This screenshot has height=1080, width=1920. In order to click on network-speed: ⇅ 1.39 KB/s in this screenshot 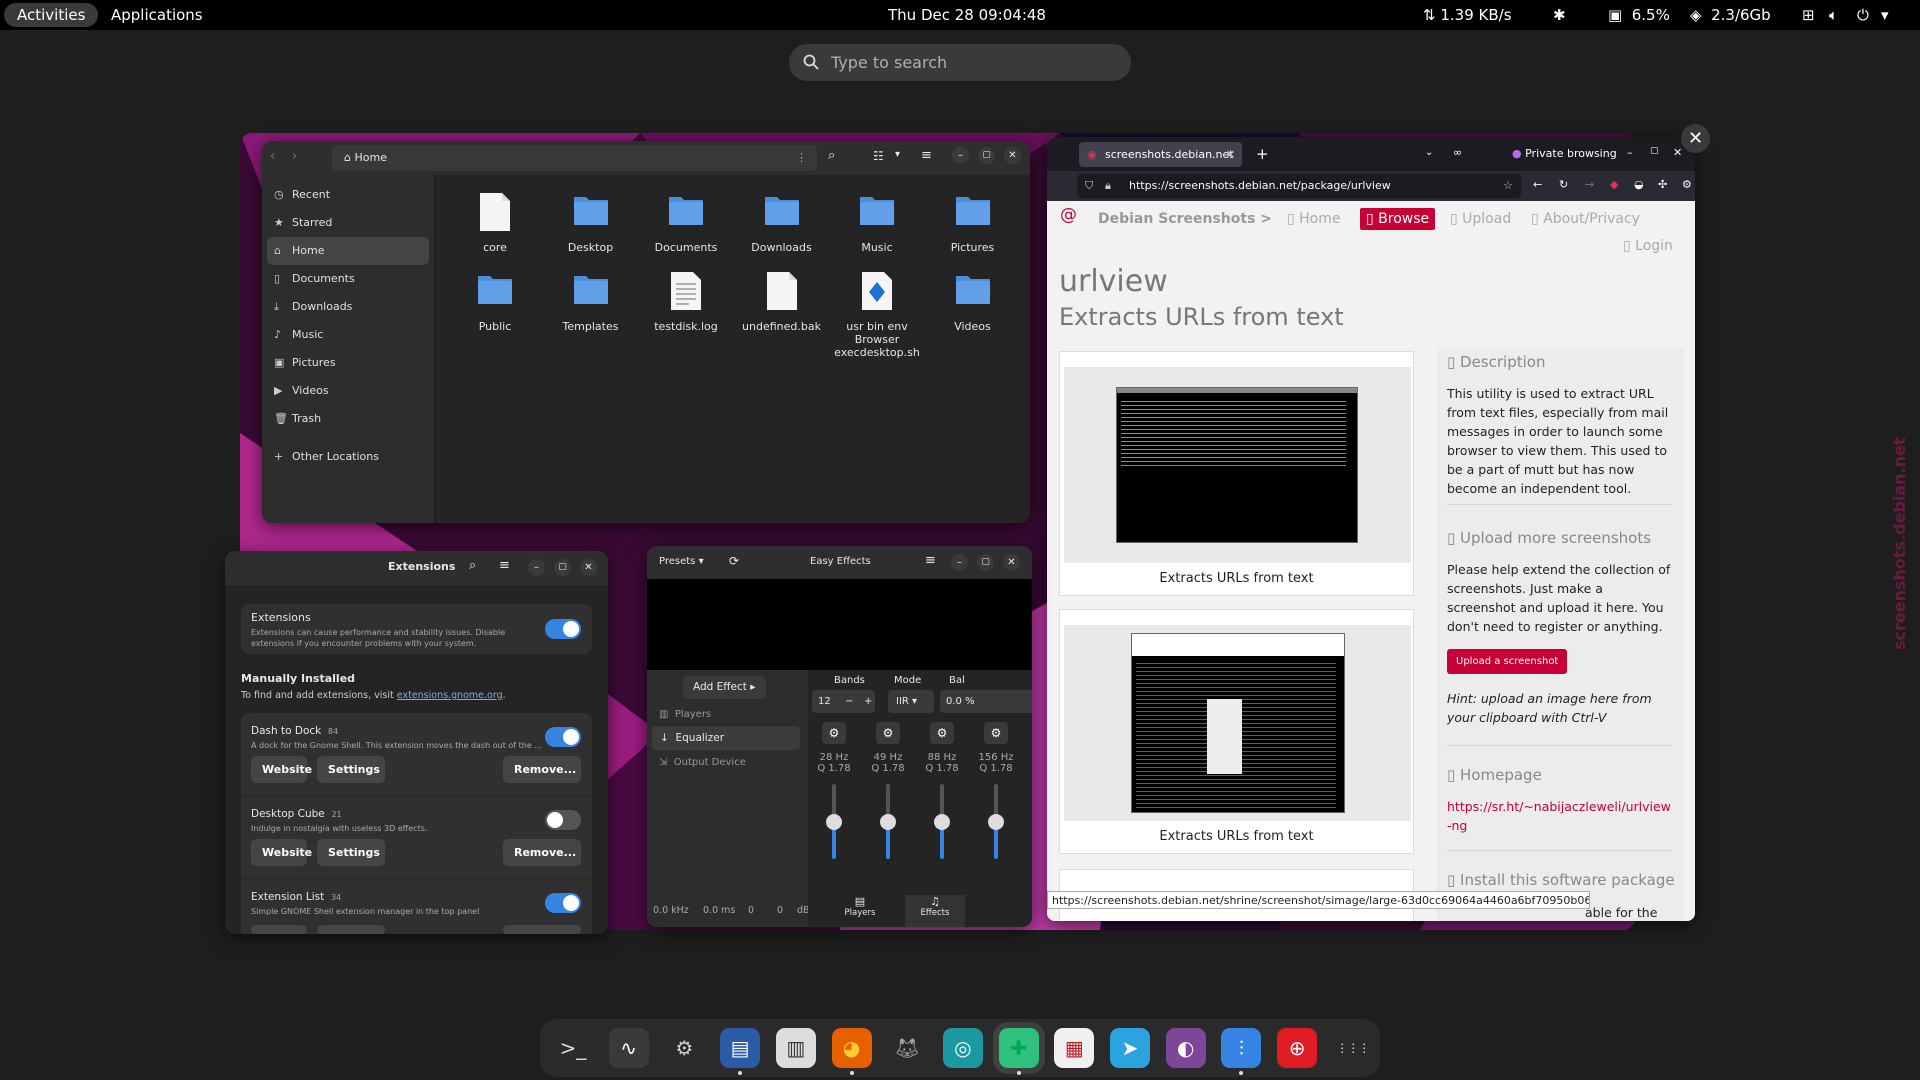, I will do `click(1467, 15)`.